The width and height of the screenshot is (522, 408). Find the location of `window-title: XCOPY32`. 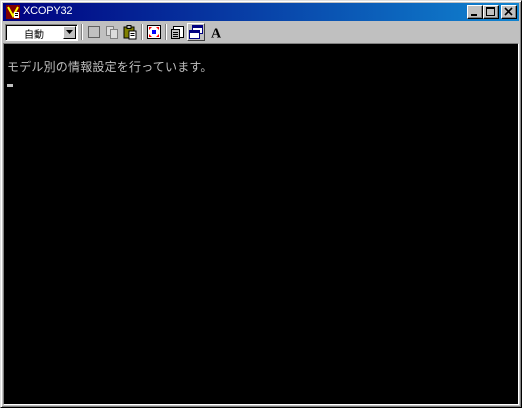

window-title: XCOPY32 is located at coordinates (48, 11).